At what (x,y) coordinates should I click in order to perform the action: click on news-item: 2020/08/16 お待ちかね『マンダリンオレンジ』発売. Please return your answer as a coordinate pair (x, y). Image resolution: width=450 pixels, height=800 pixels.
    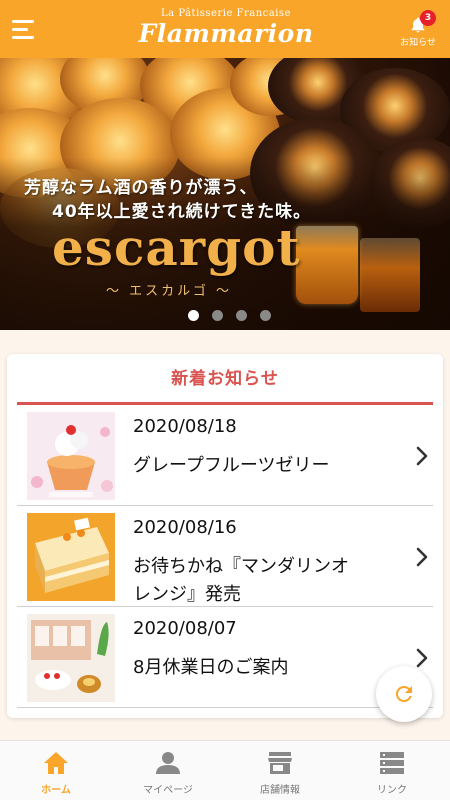
    Looking at the image, I should click on (225, 557).